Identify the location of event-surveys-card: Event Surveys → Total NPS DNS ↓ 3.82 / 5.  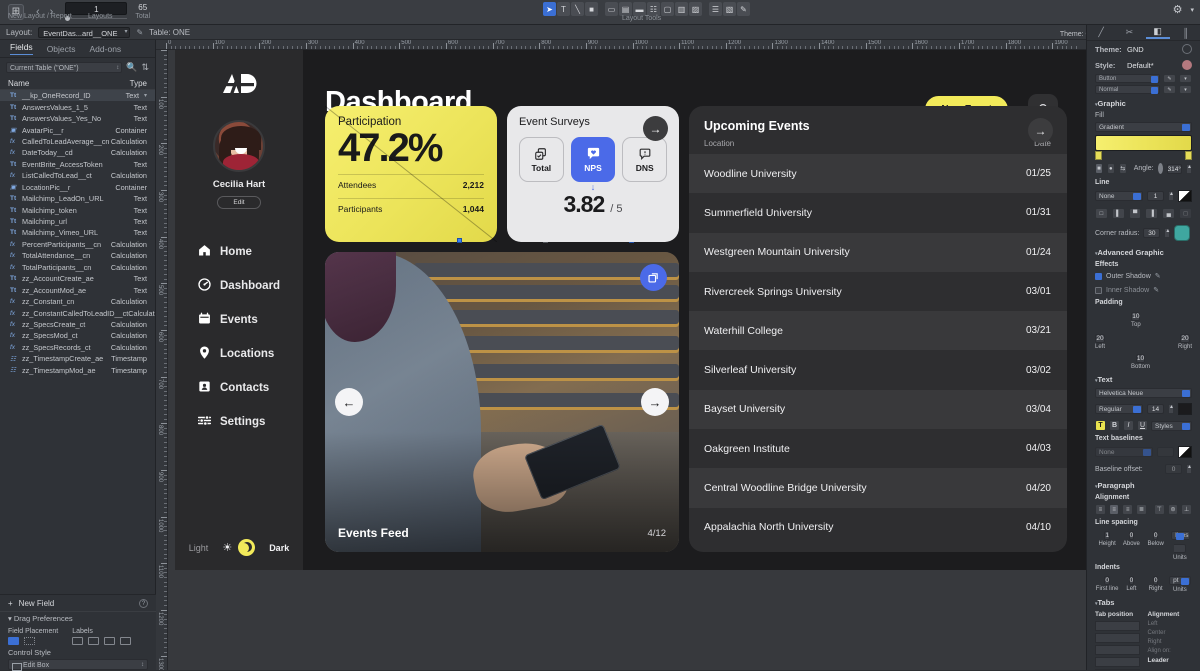
(593, 174).